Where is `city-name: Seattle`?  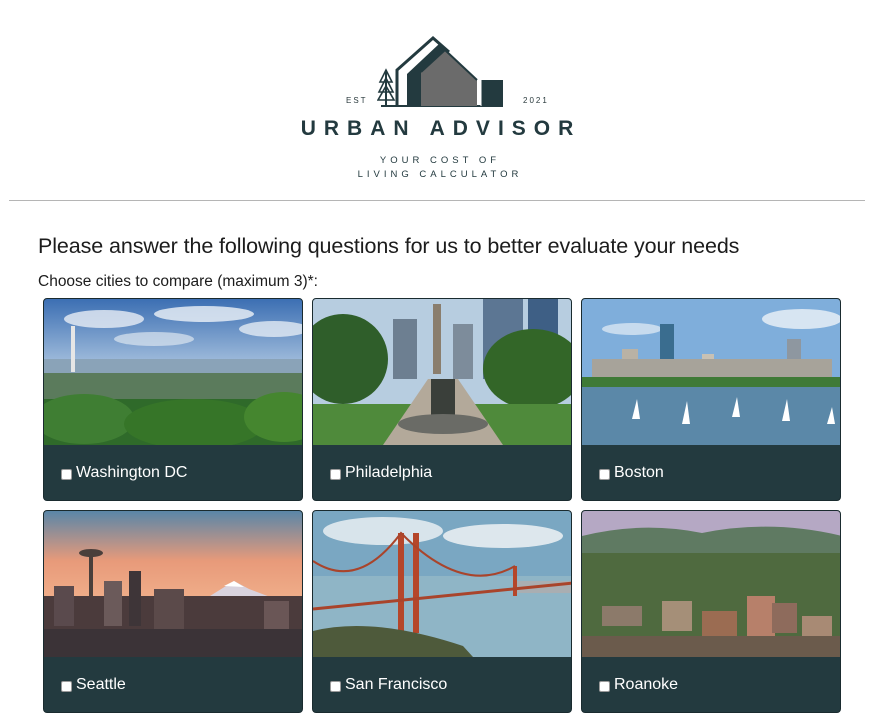
city-name: Seattle is located at coordinates (101, 684).